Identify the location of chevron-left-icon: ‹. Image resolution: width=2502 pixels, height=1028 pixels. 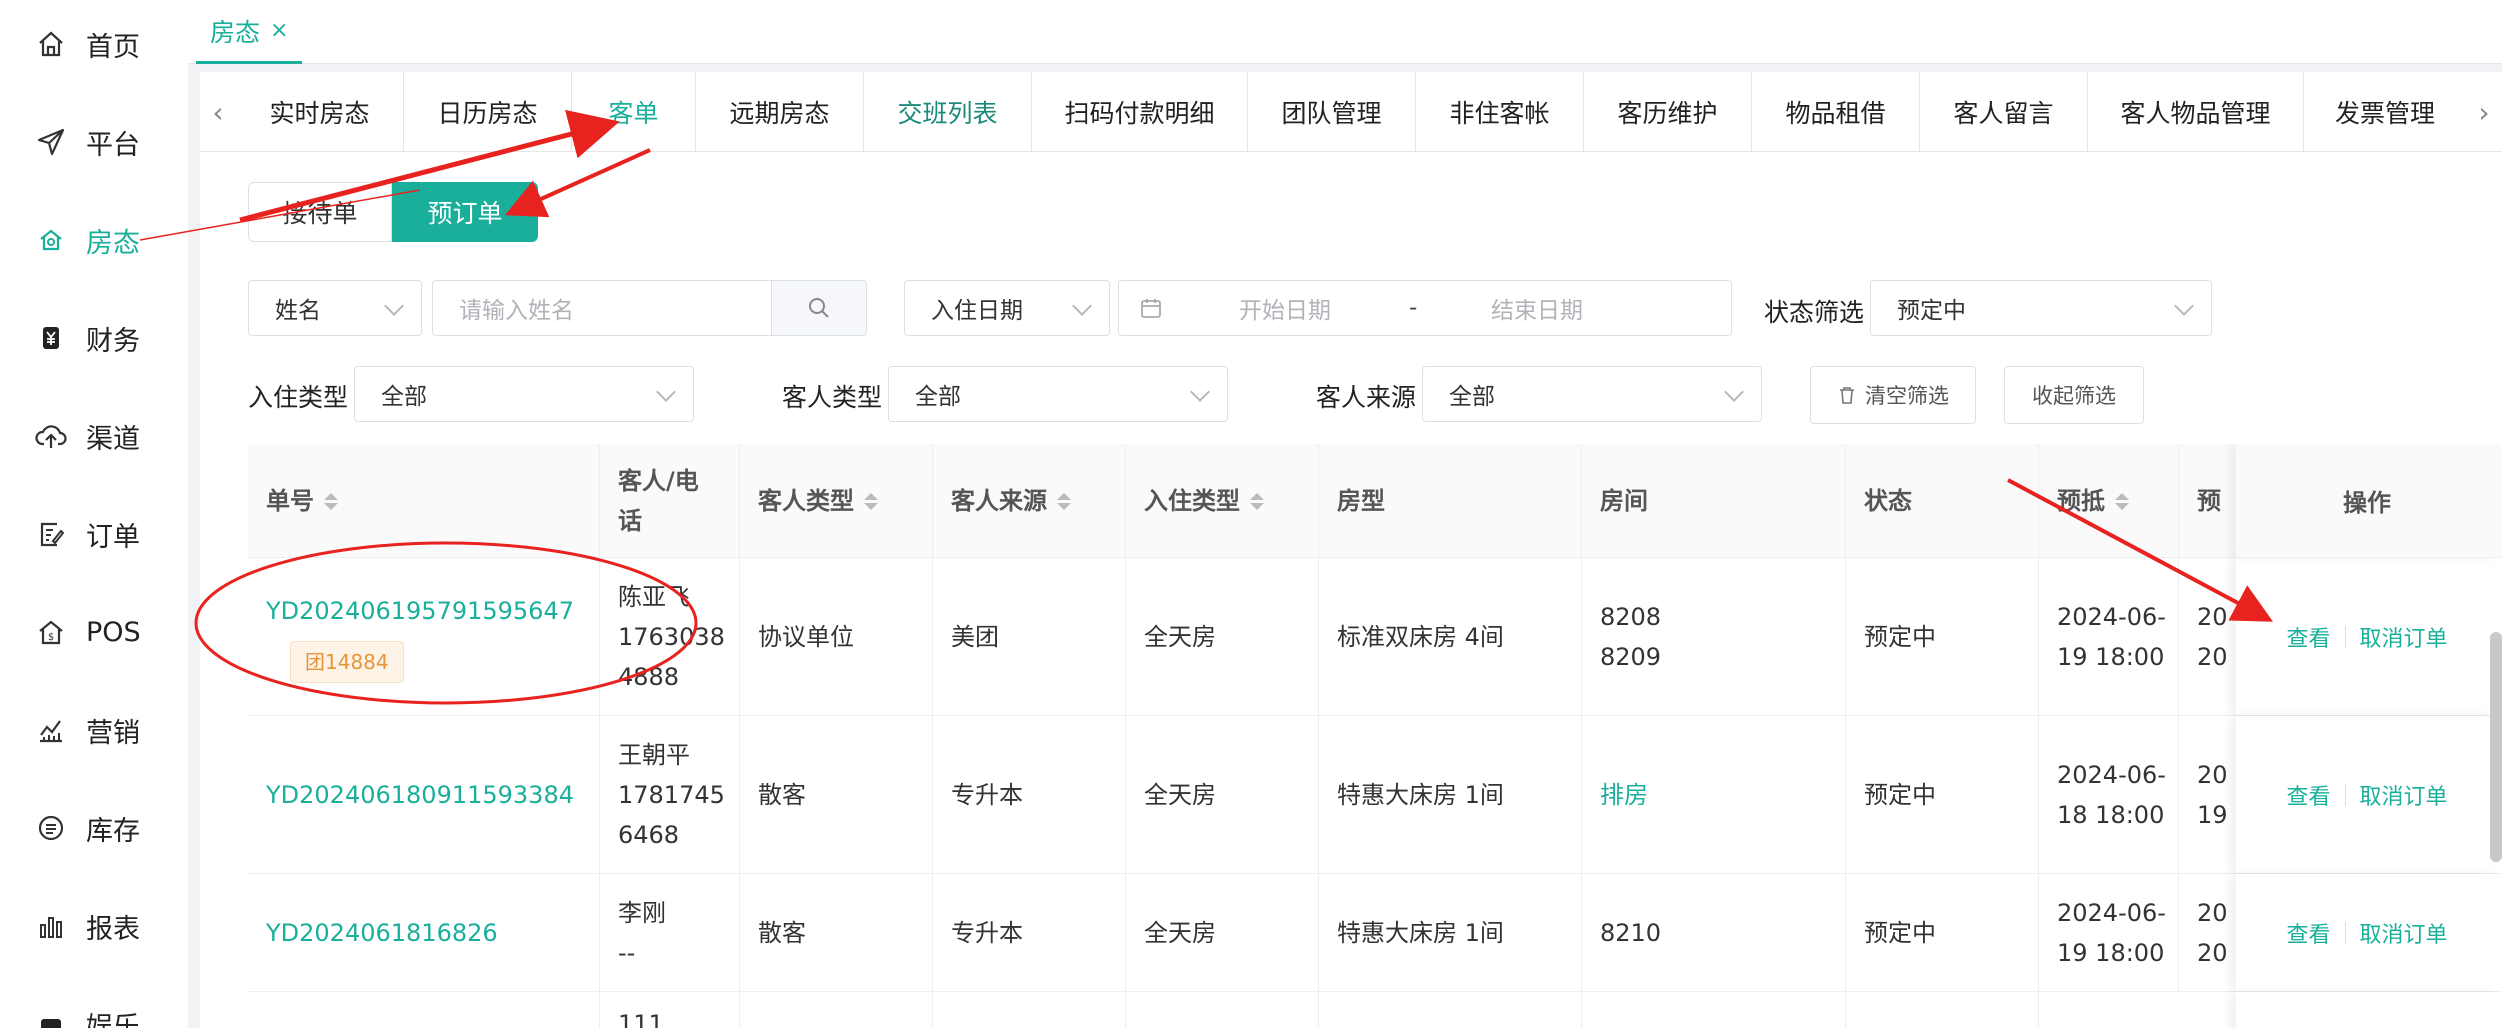
(218, 112).